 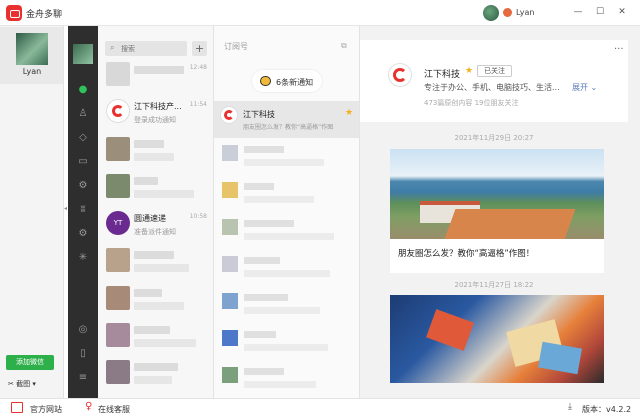 What do you see at coordinates (265, 81) in the screenshot?
I see `bee-icon` at bounding box center [265, 81].